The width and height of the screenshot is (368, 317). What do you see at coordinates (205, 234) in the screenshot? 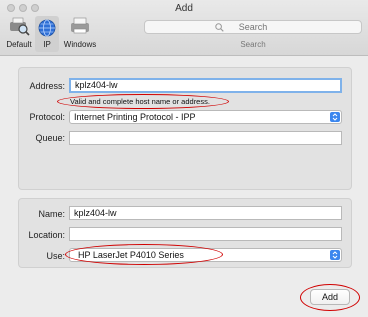
I see `location-field` at bounding box center [205, 234].